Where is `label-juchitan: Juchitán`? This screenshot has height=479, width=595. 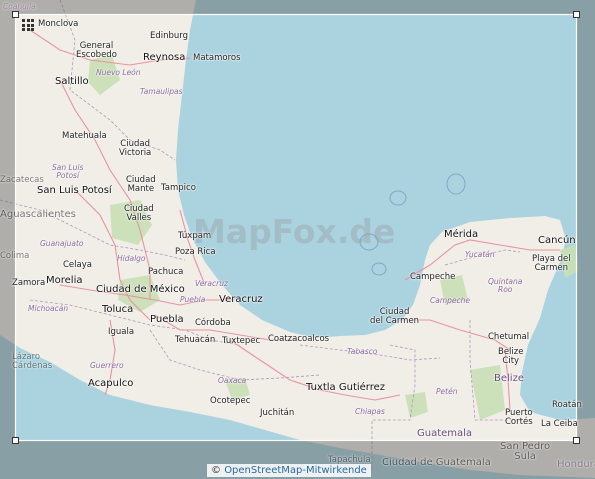 label-juchitan: Juchitán is located at coordinates (277, 413).